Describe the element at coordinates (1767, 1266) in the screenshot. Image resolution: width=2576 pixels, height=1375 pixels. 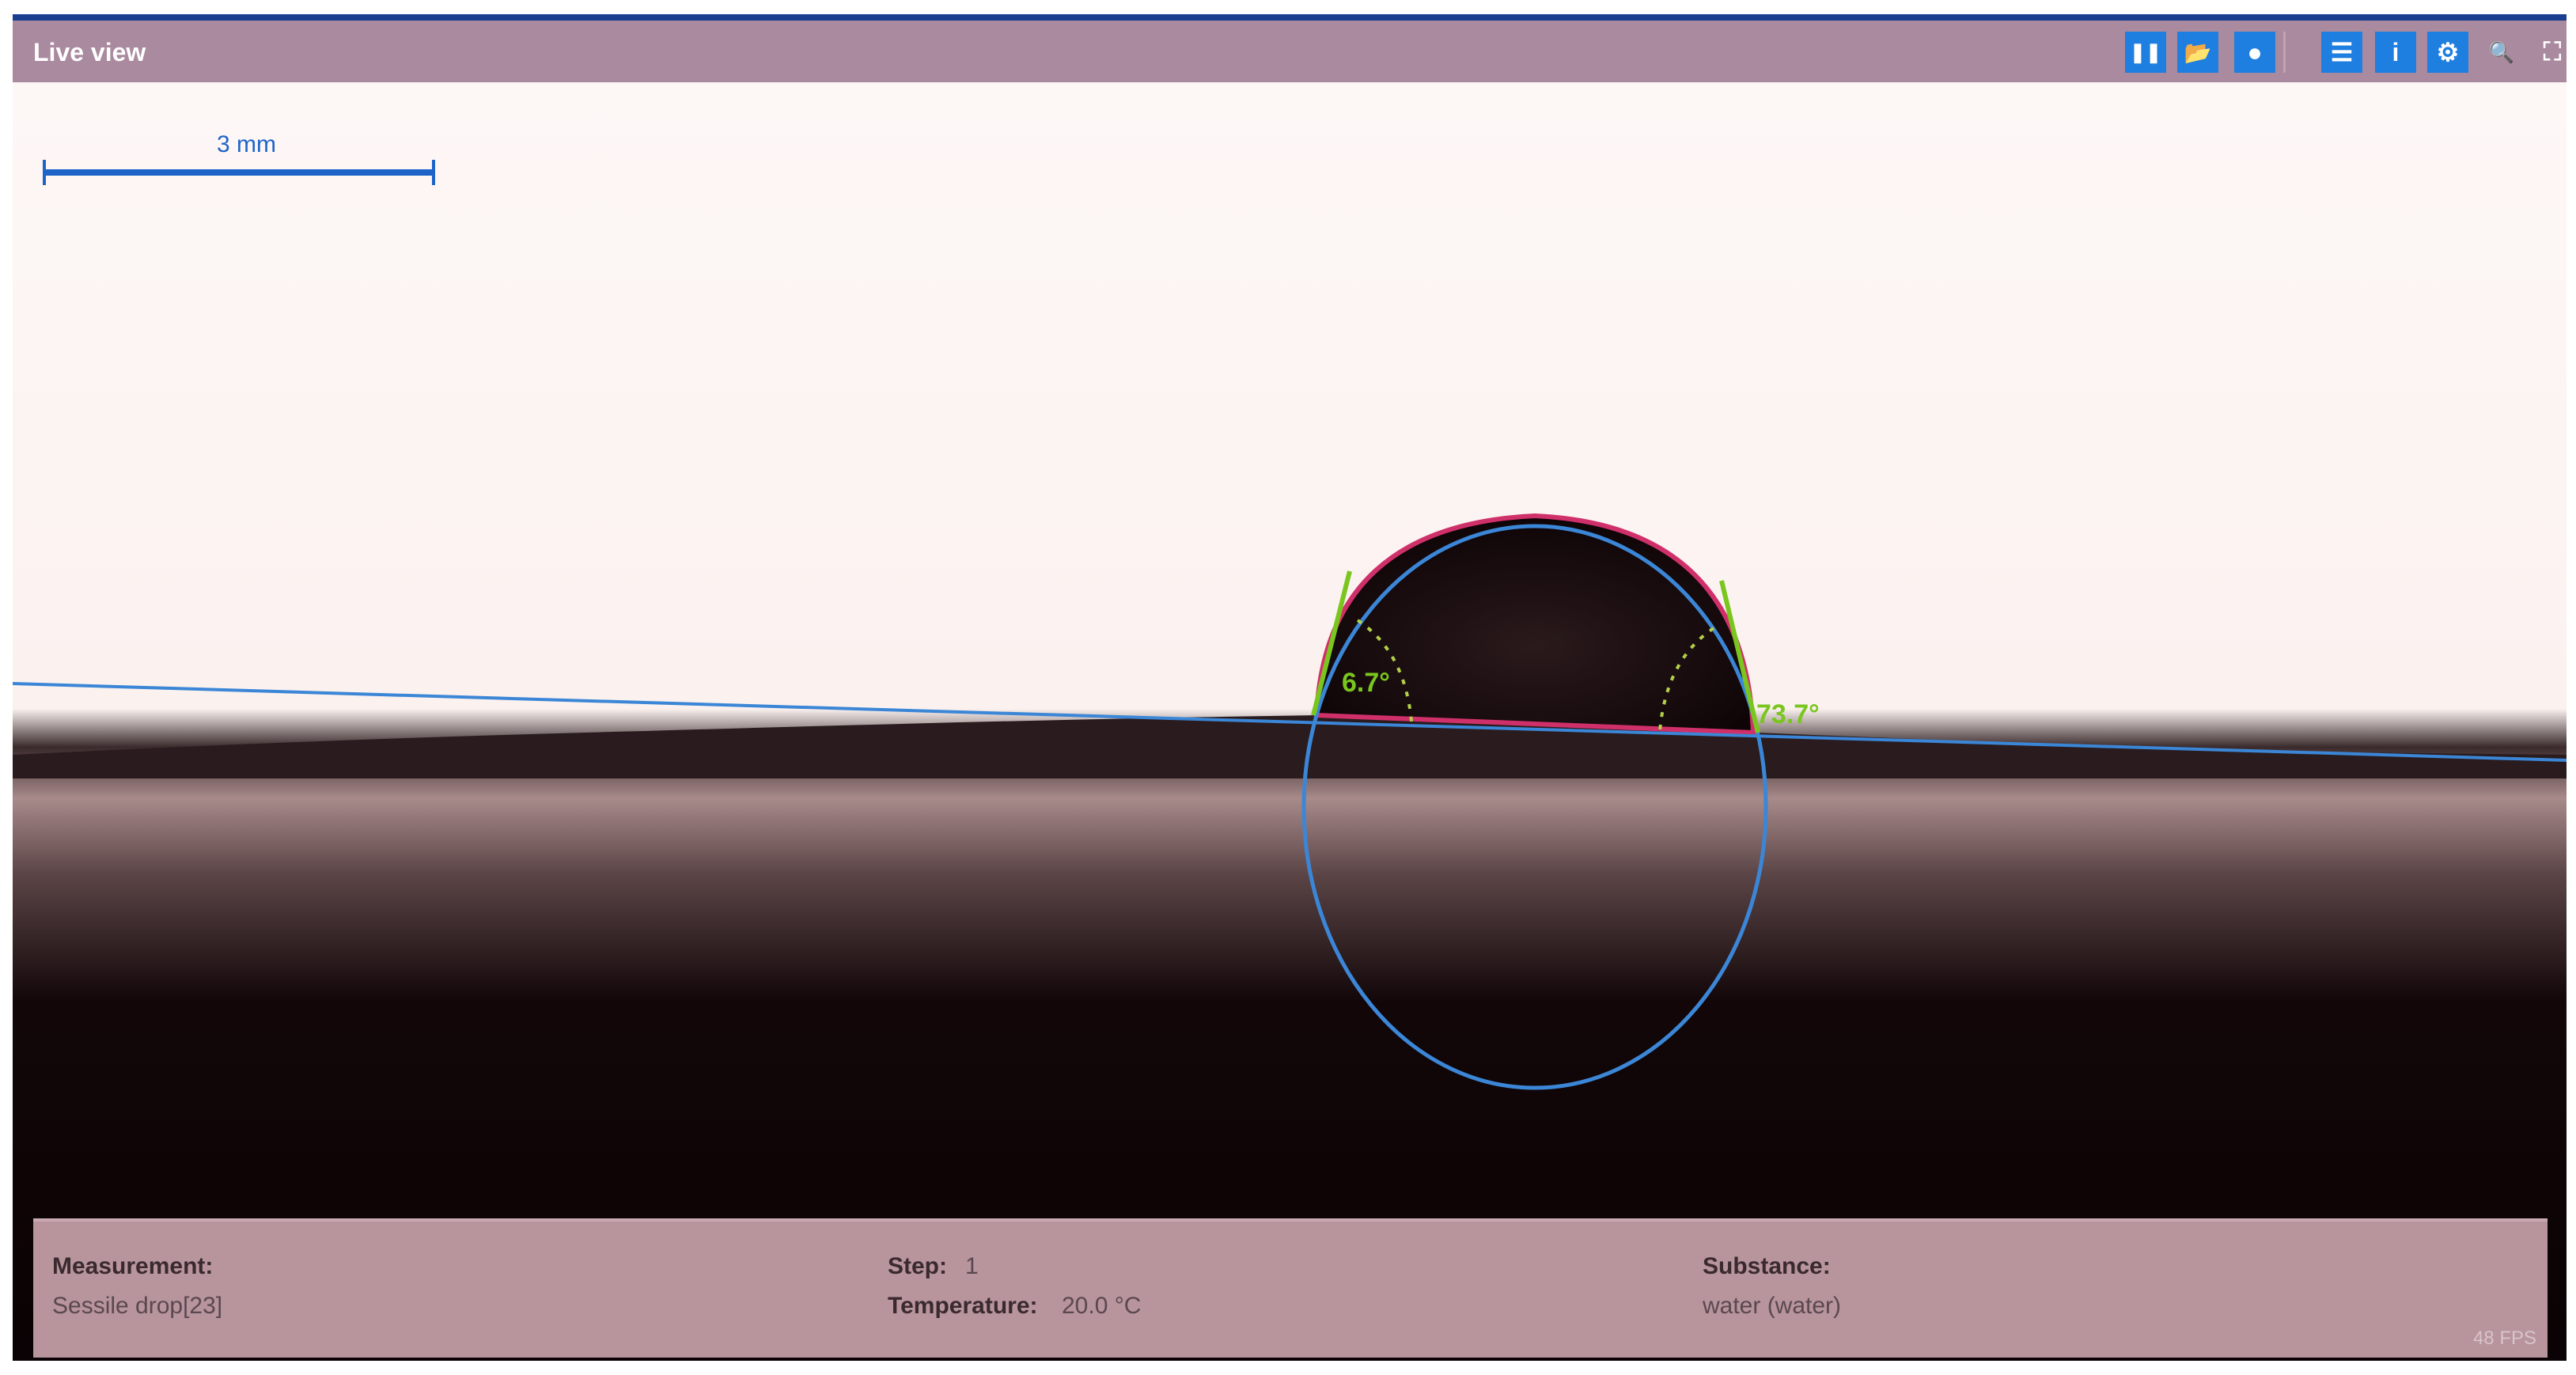
I see `substance-label: Substance:` at that location.